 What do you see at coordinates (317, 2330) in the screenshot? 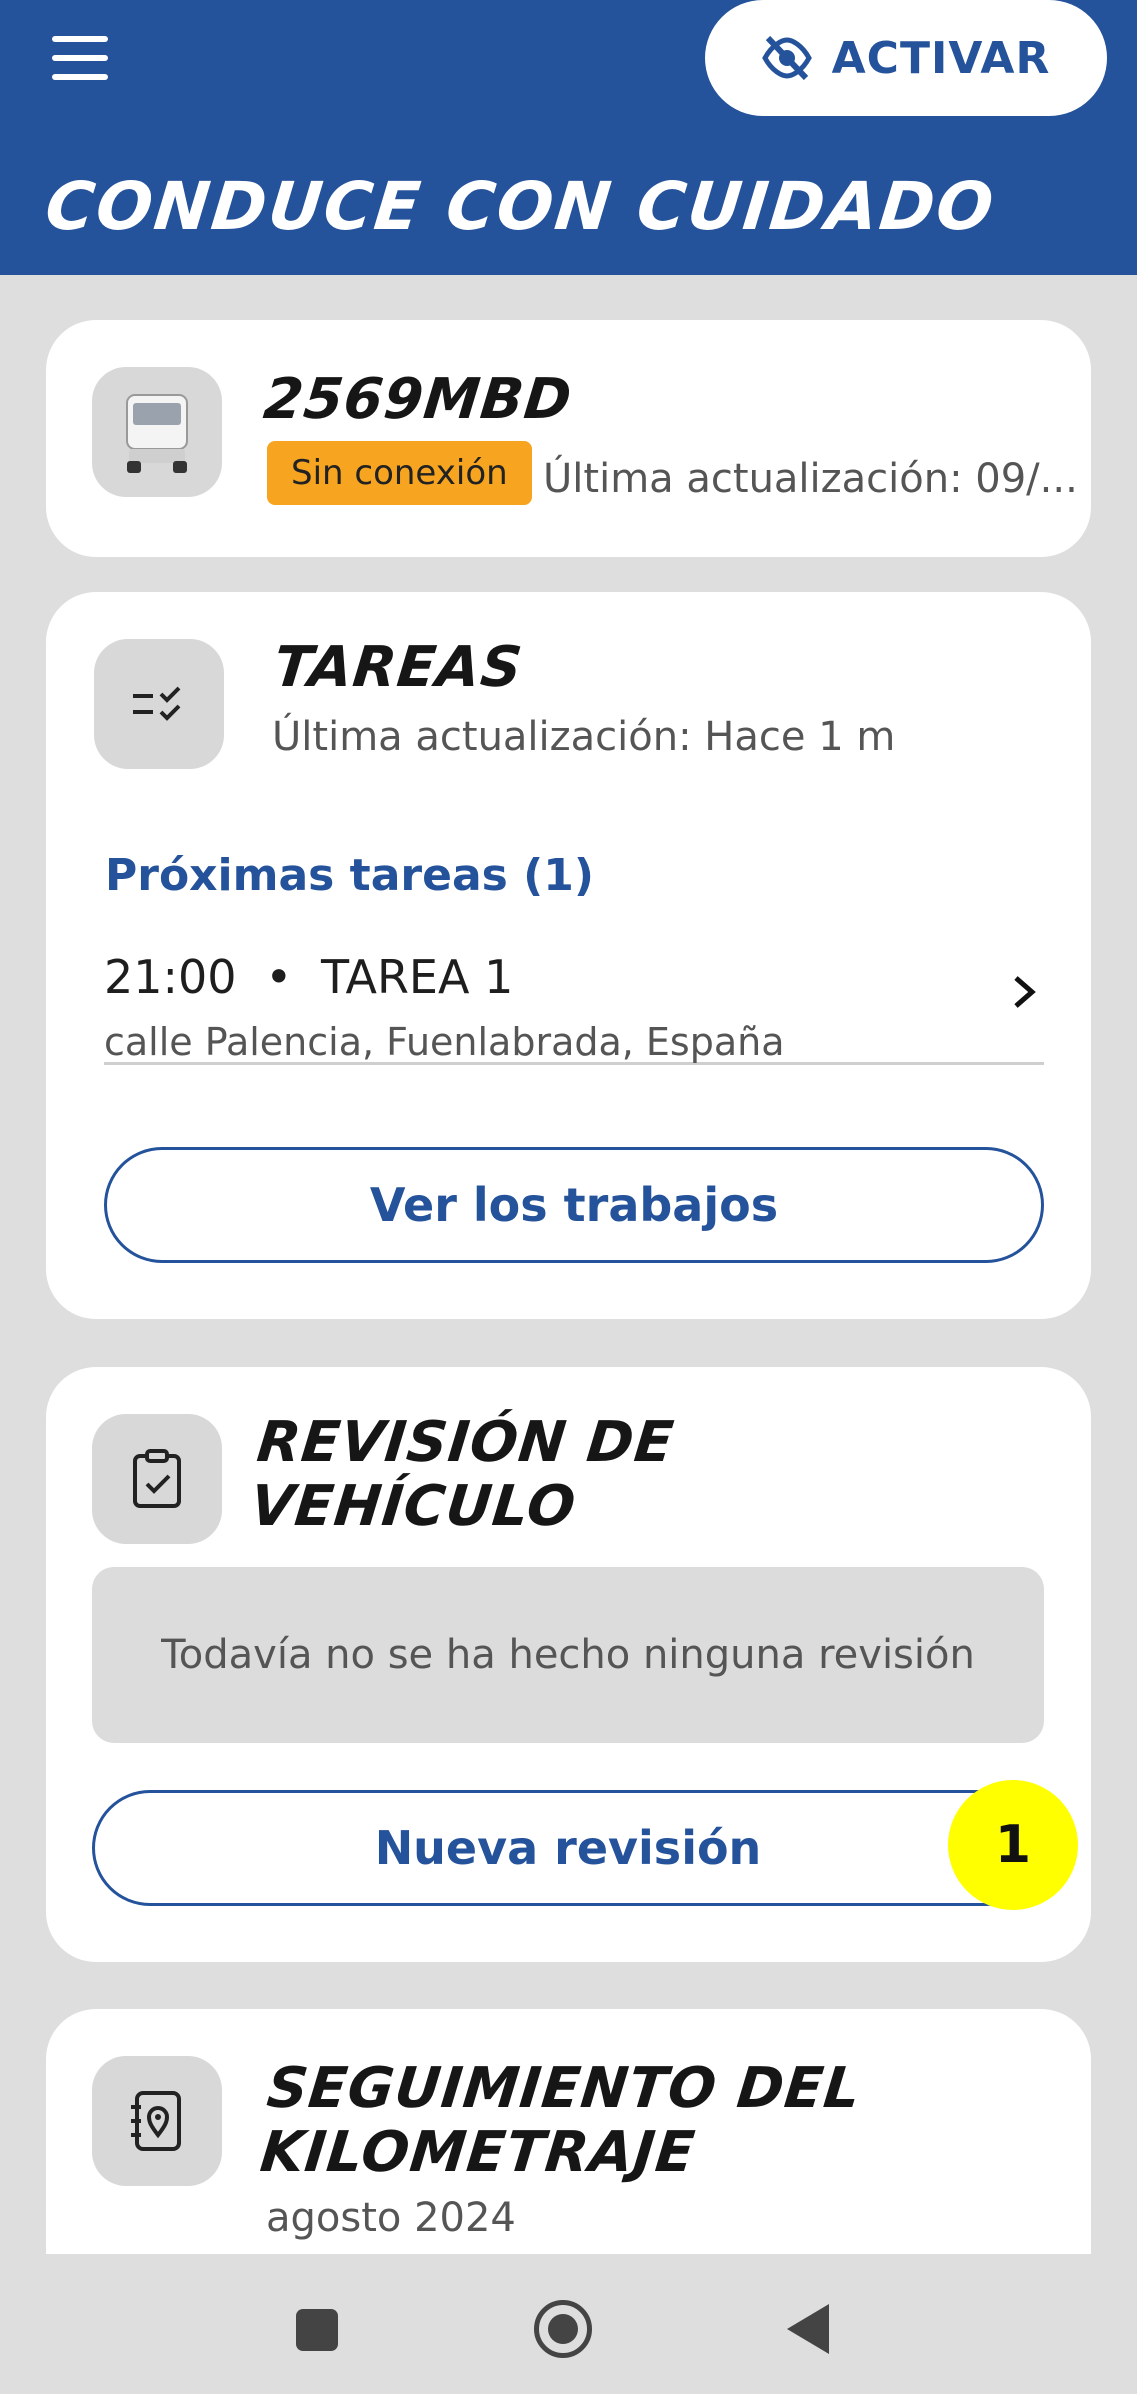
I see `nav-recents-icon` at bounding box center [317, 2330].